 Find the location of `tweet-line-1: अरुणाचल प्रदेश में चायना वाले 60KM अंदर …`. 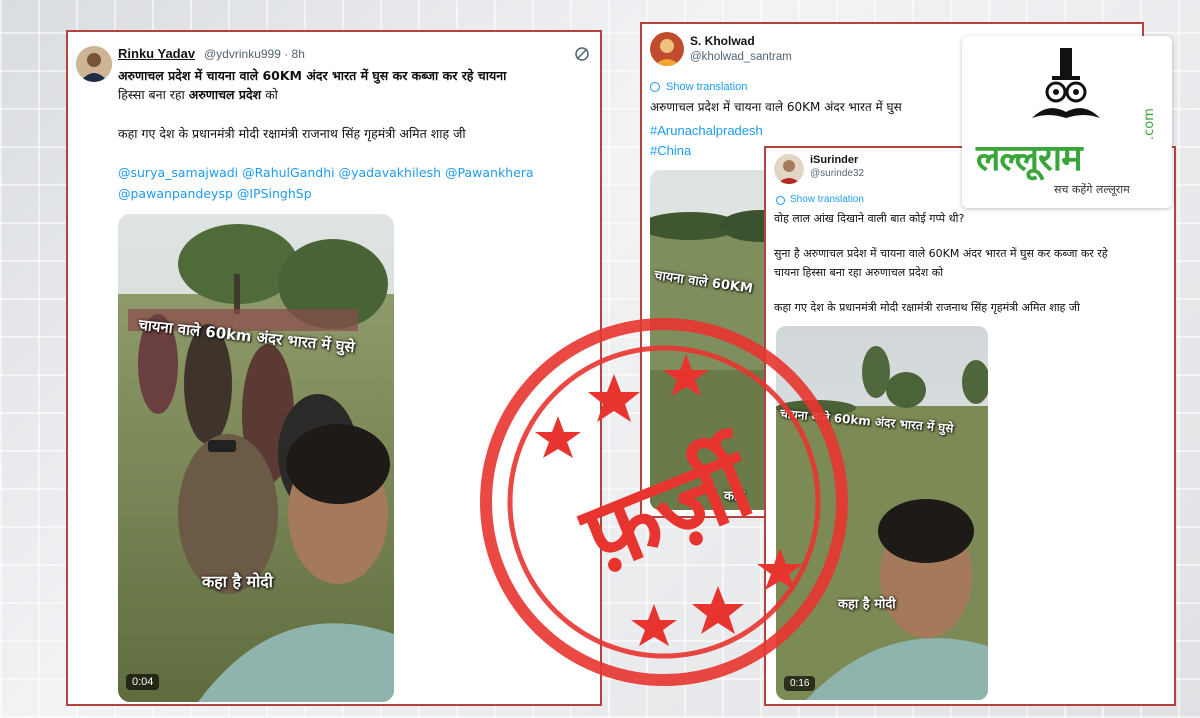

tweet-line-1: अरुणाचल प्रदेश में चायना वाले 60KM अंदर … is located at coordinates (312, 75).